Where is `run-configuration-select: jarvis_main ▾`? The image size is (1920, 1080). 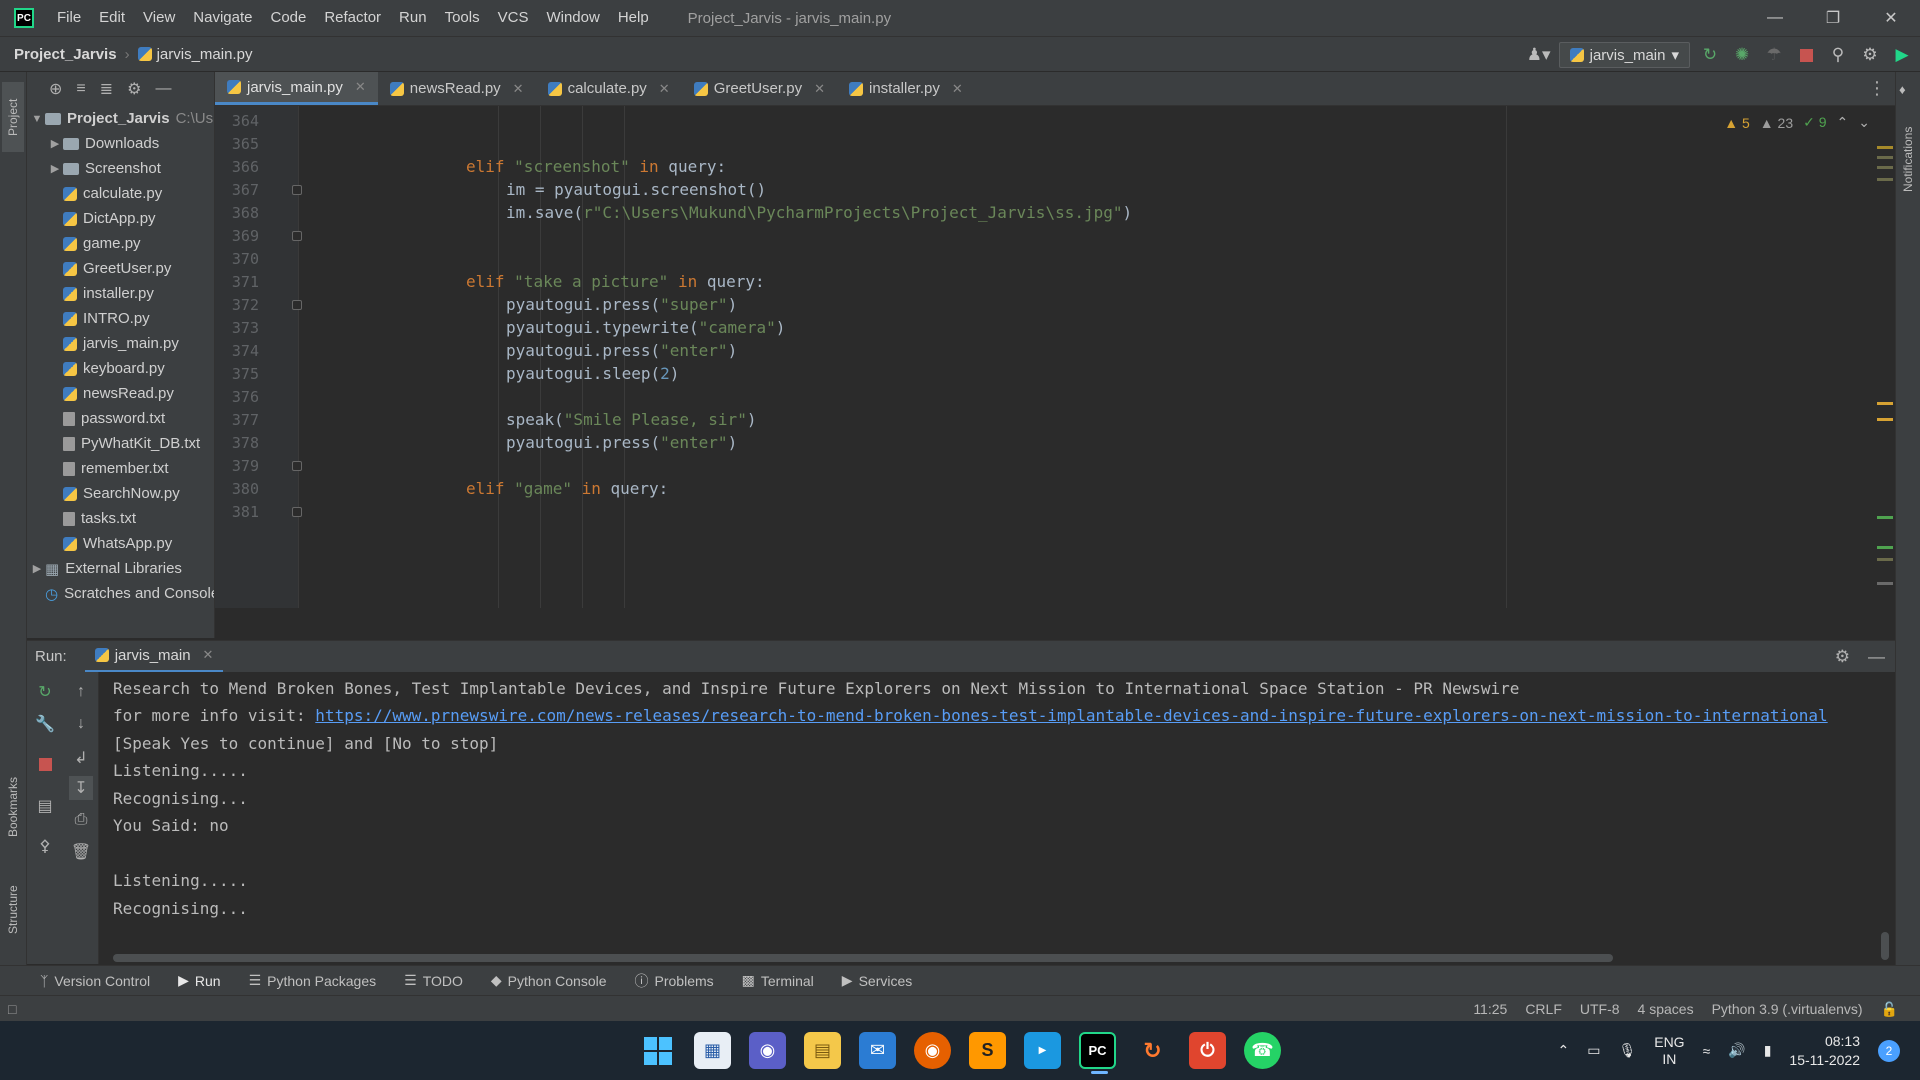
run-configuration-select: jarvis_main ▾ is located at coordinates (1624, 55).